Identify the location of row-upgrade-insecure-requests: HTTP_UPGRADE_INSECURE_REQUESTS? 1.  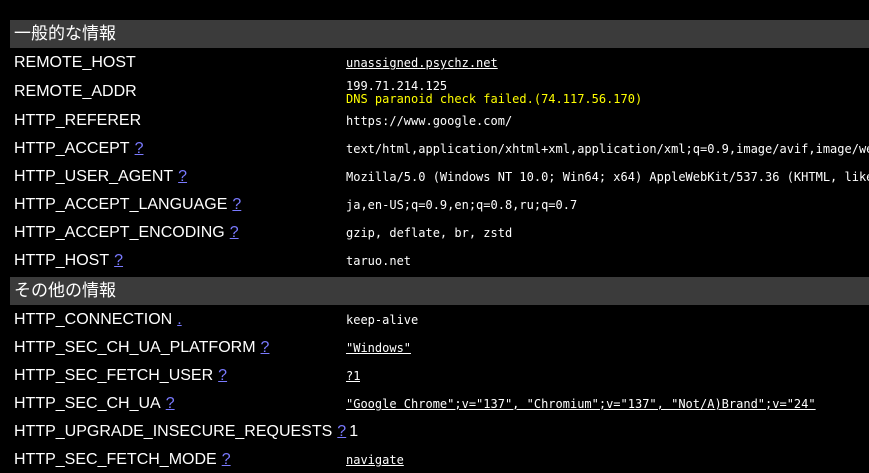
(434, 432).